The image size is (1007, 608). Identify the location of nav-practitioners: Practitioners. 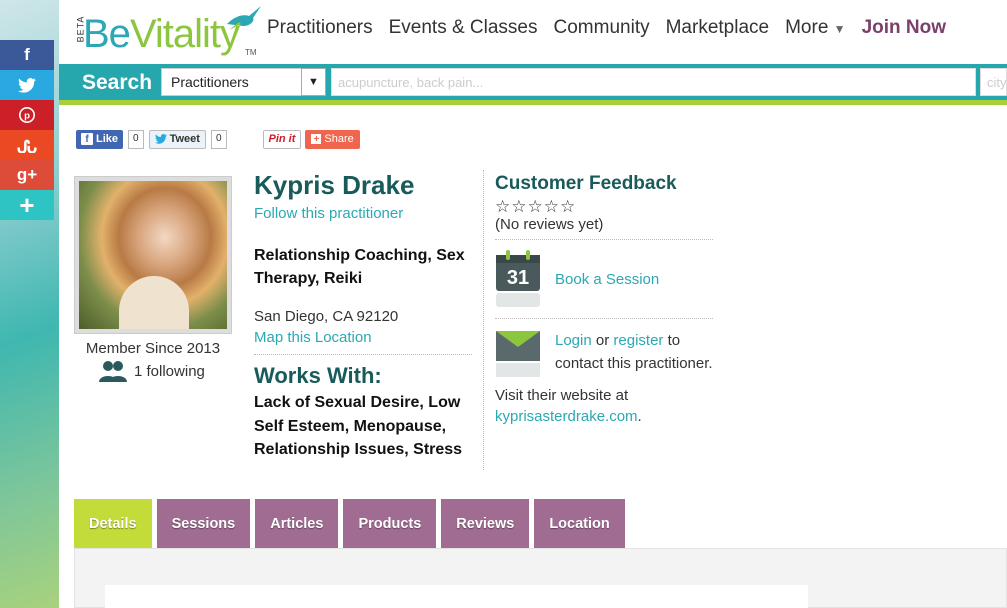
(320, 28).